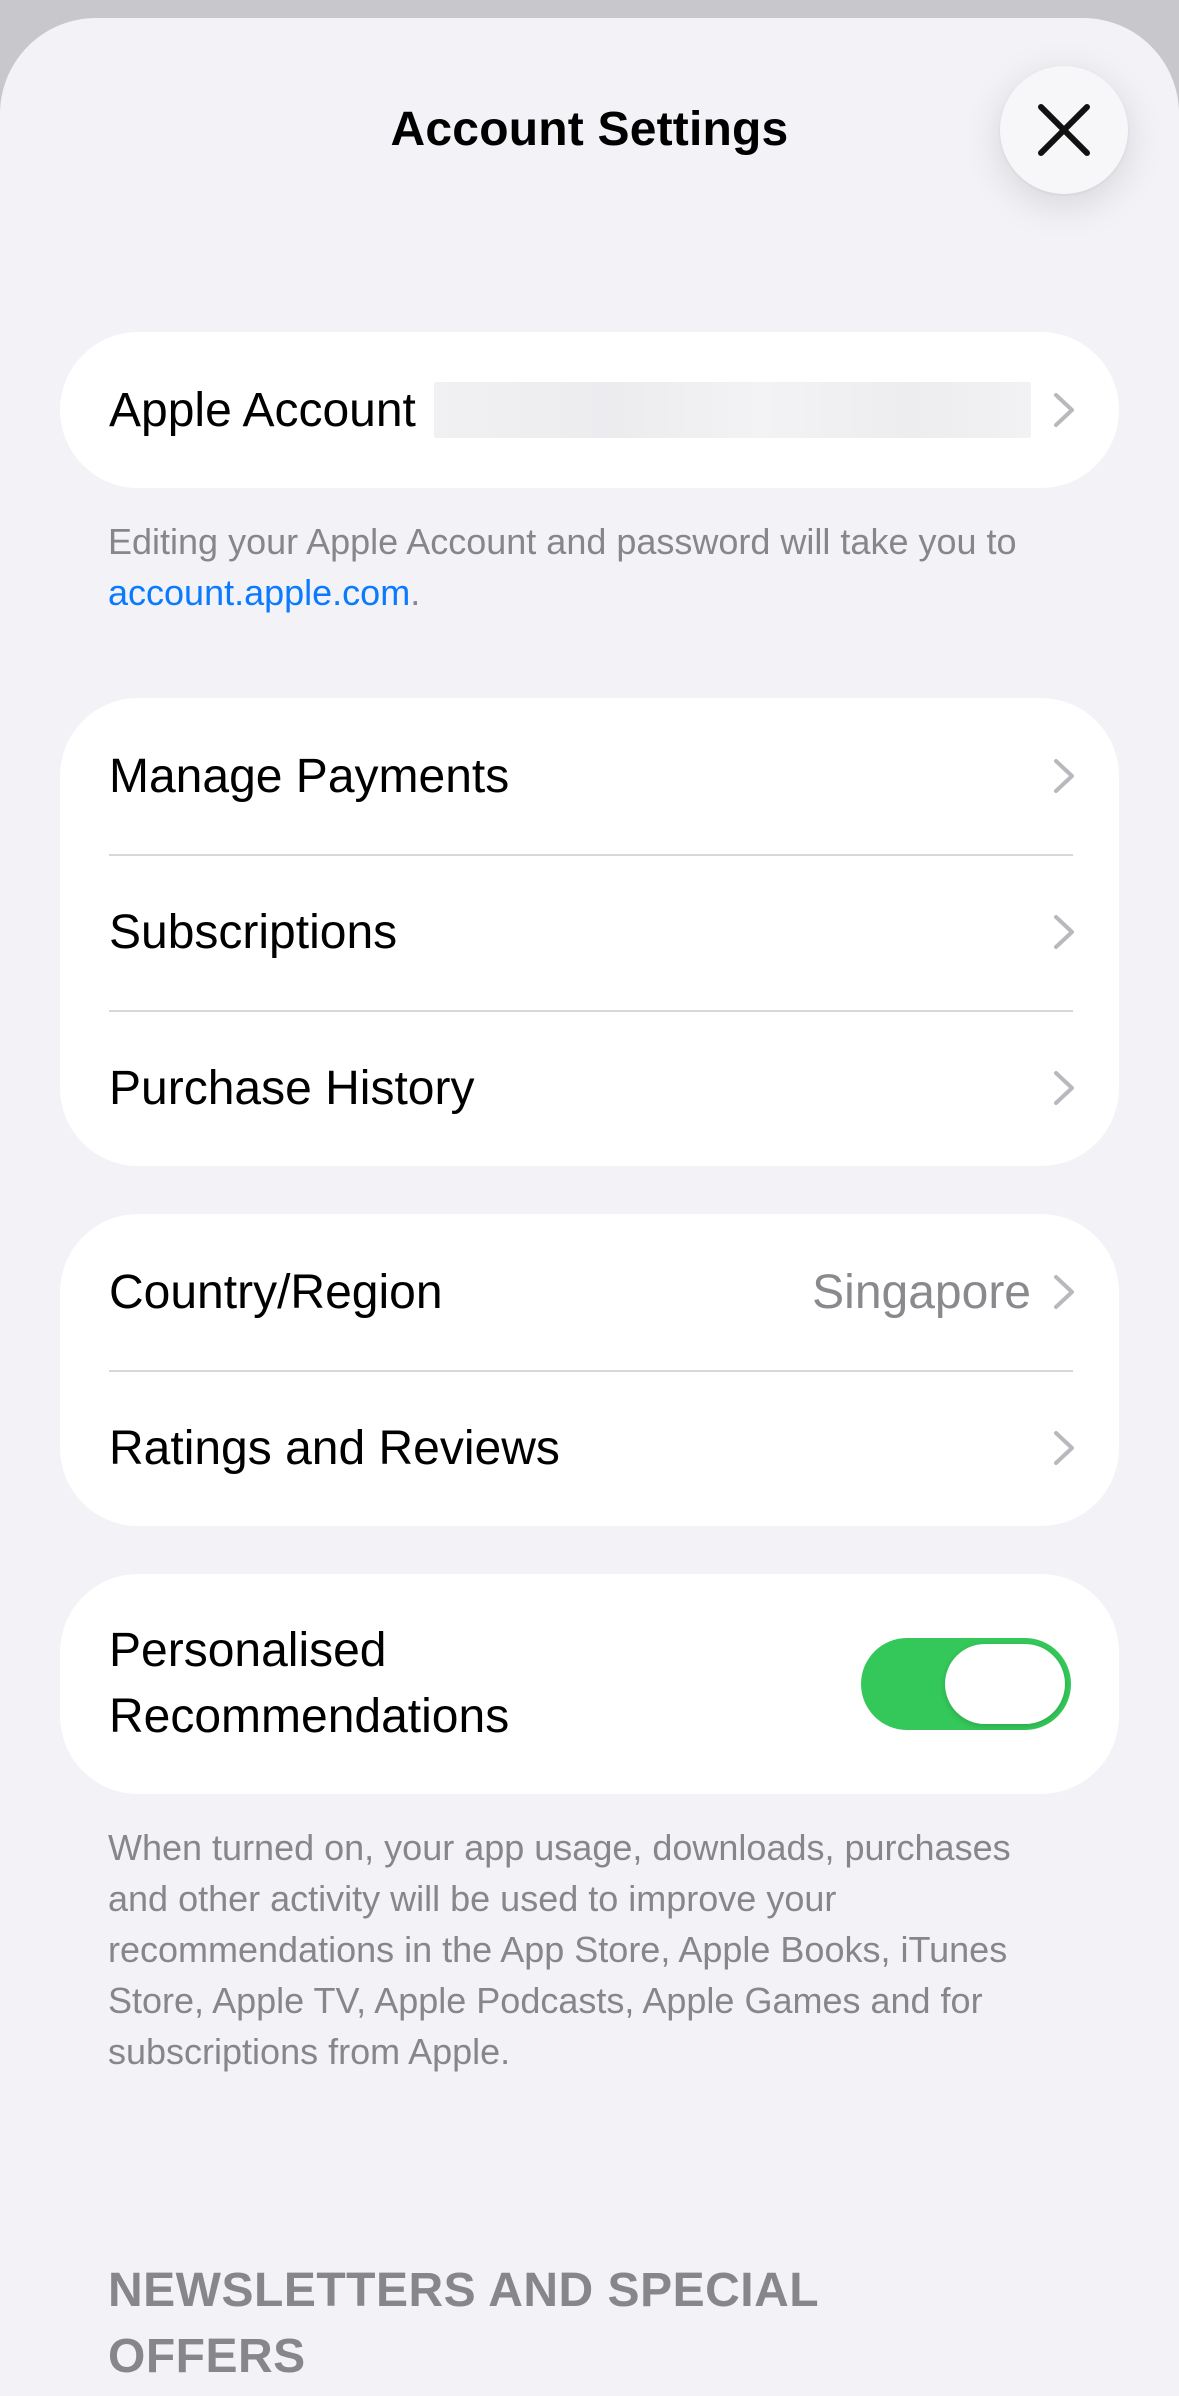 The image size is (1179, 2396). Describe the element at coordinates (589, 776) in the screenshot. I see `manage-payments-row: Manage Payments` at that location.